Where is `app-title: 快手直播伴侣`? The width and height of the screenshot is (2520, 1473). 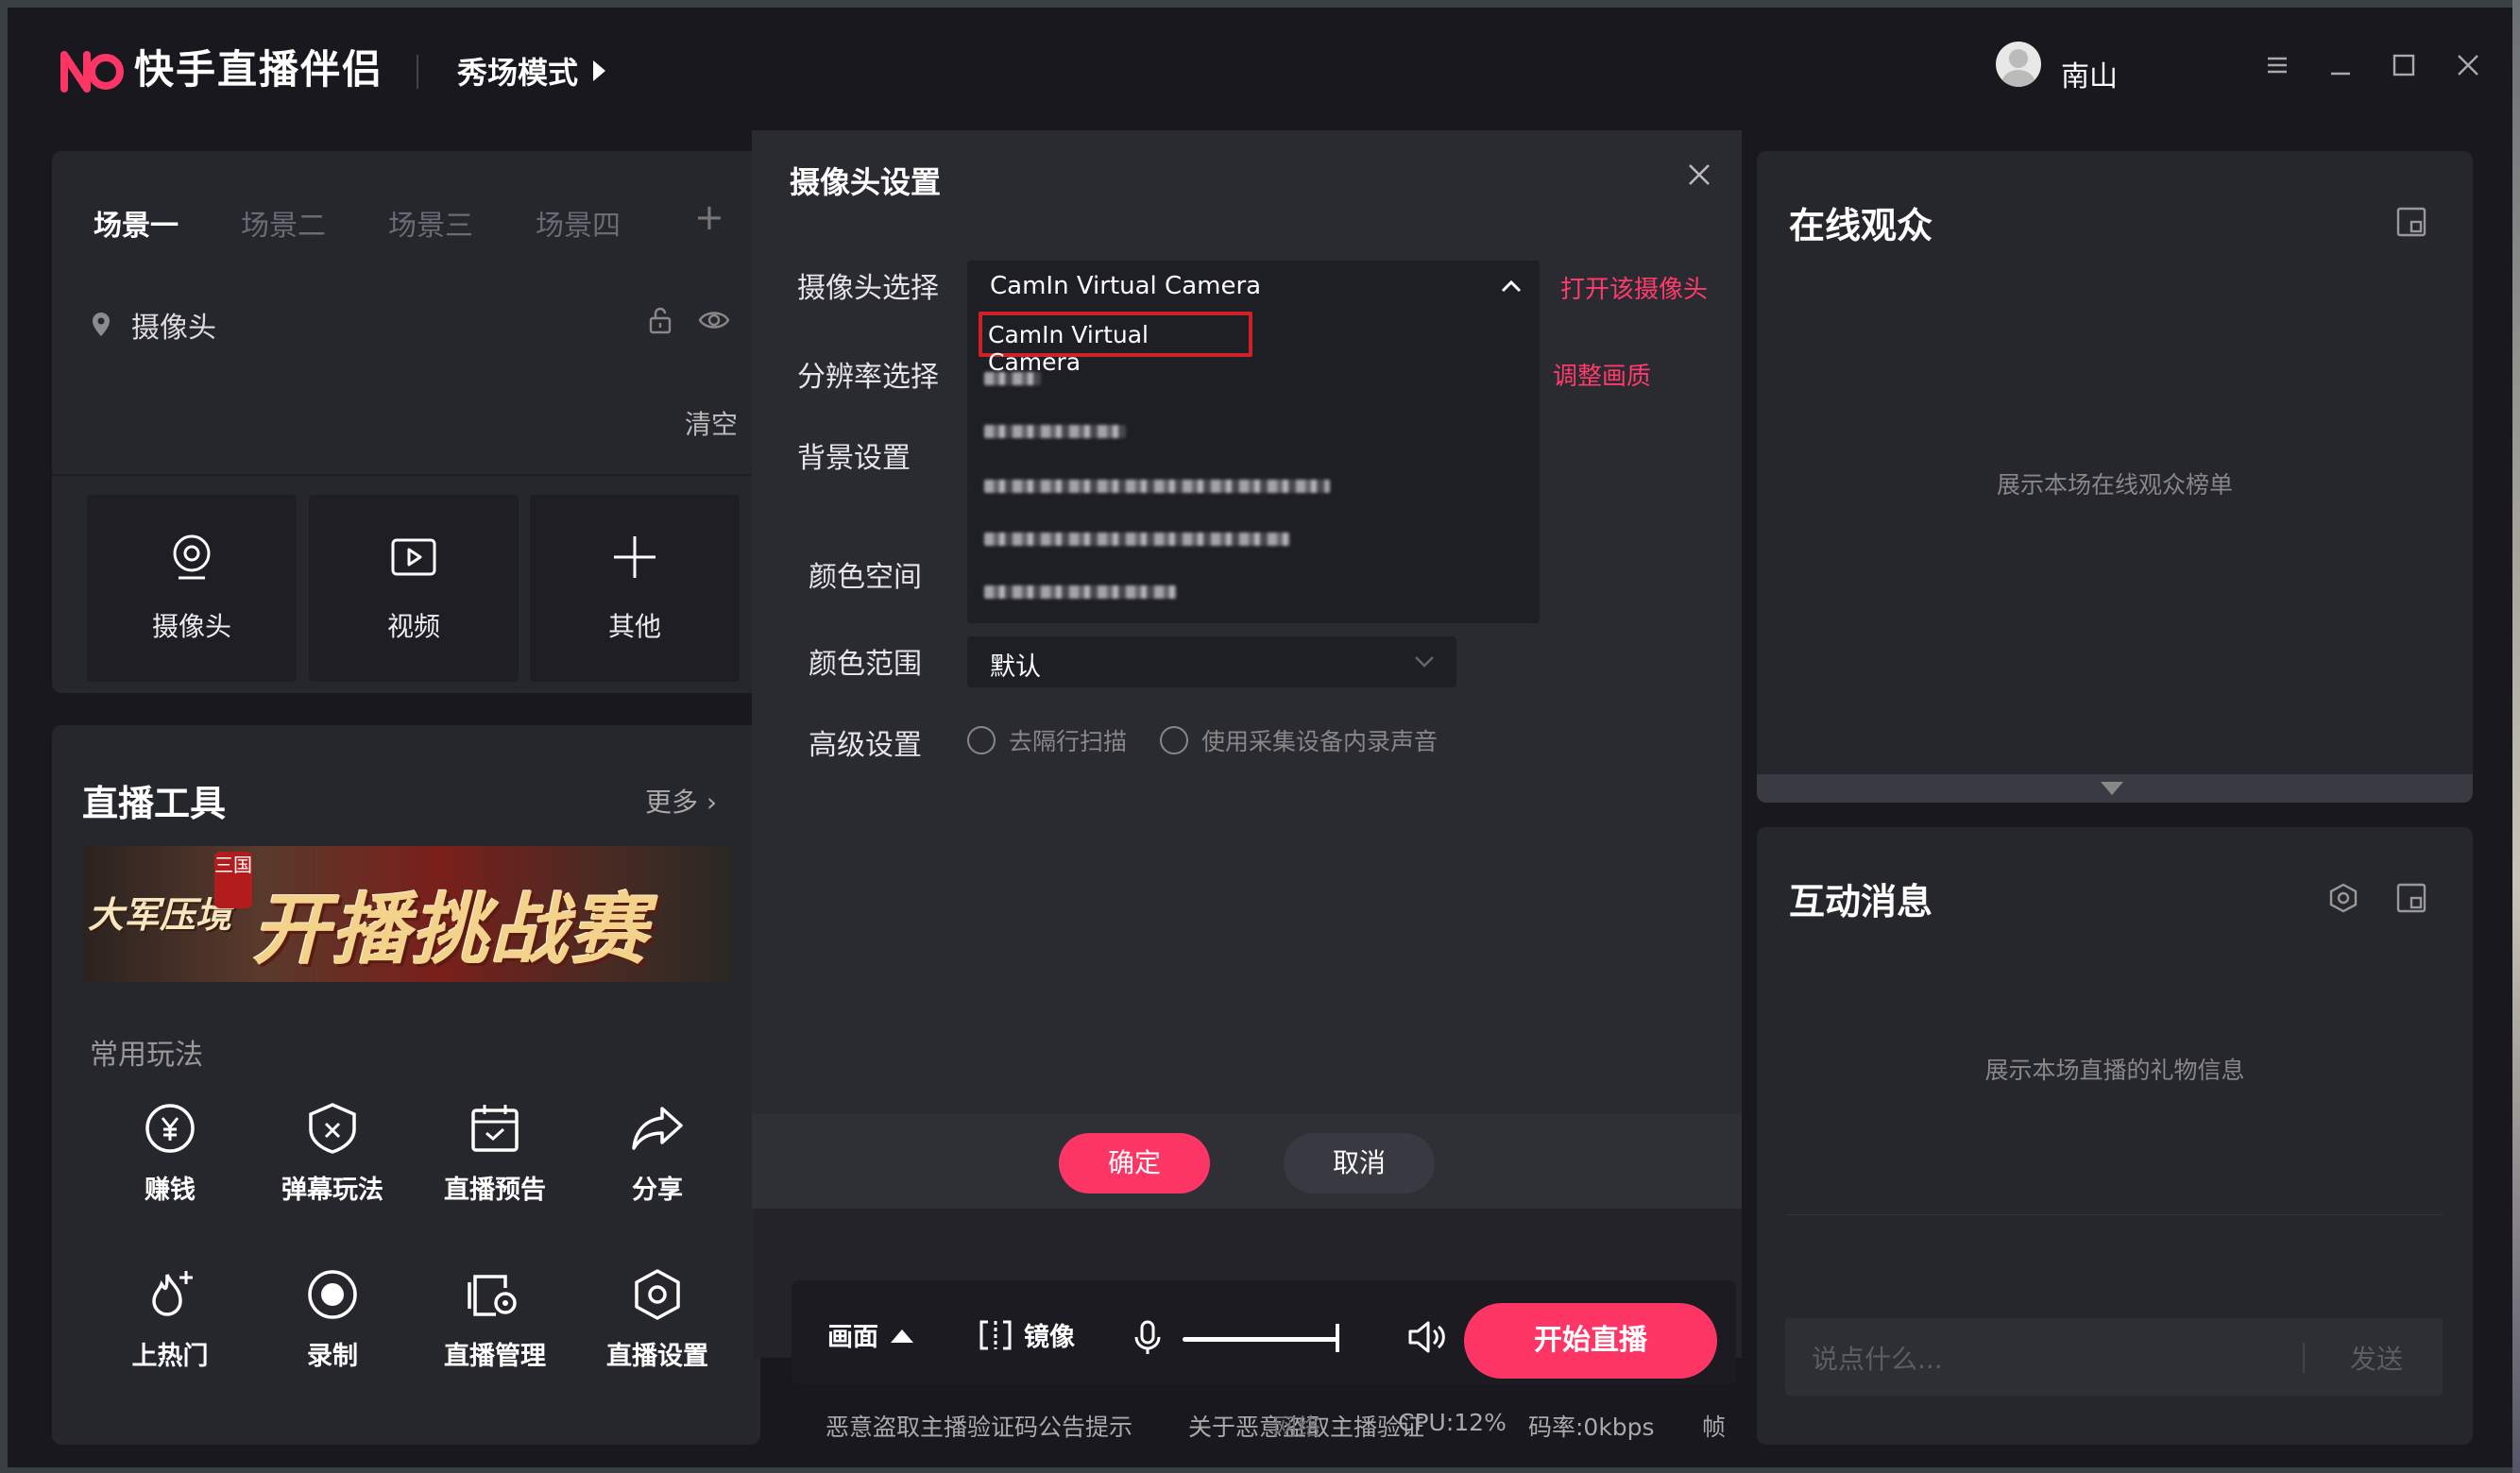 app-title: 快手直播伴侣 is located at coordinates (259, 69).